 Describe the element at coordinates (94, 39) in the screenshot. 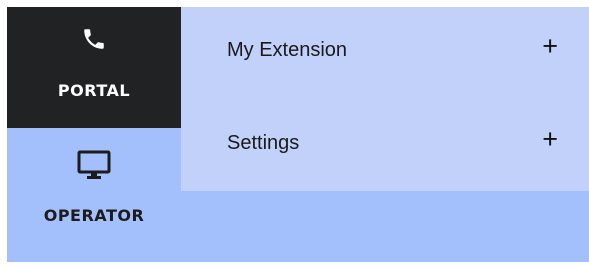

I see `phone-icon` at that location.